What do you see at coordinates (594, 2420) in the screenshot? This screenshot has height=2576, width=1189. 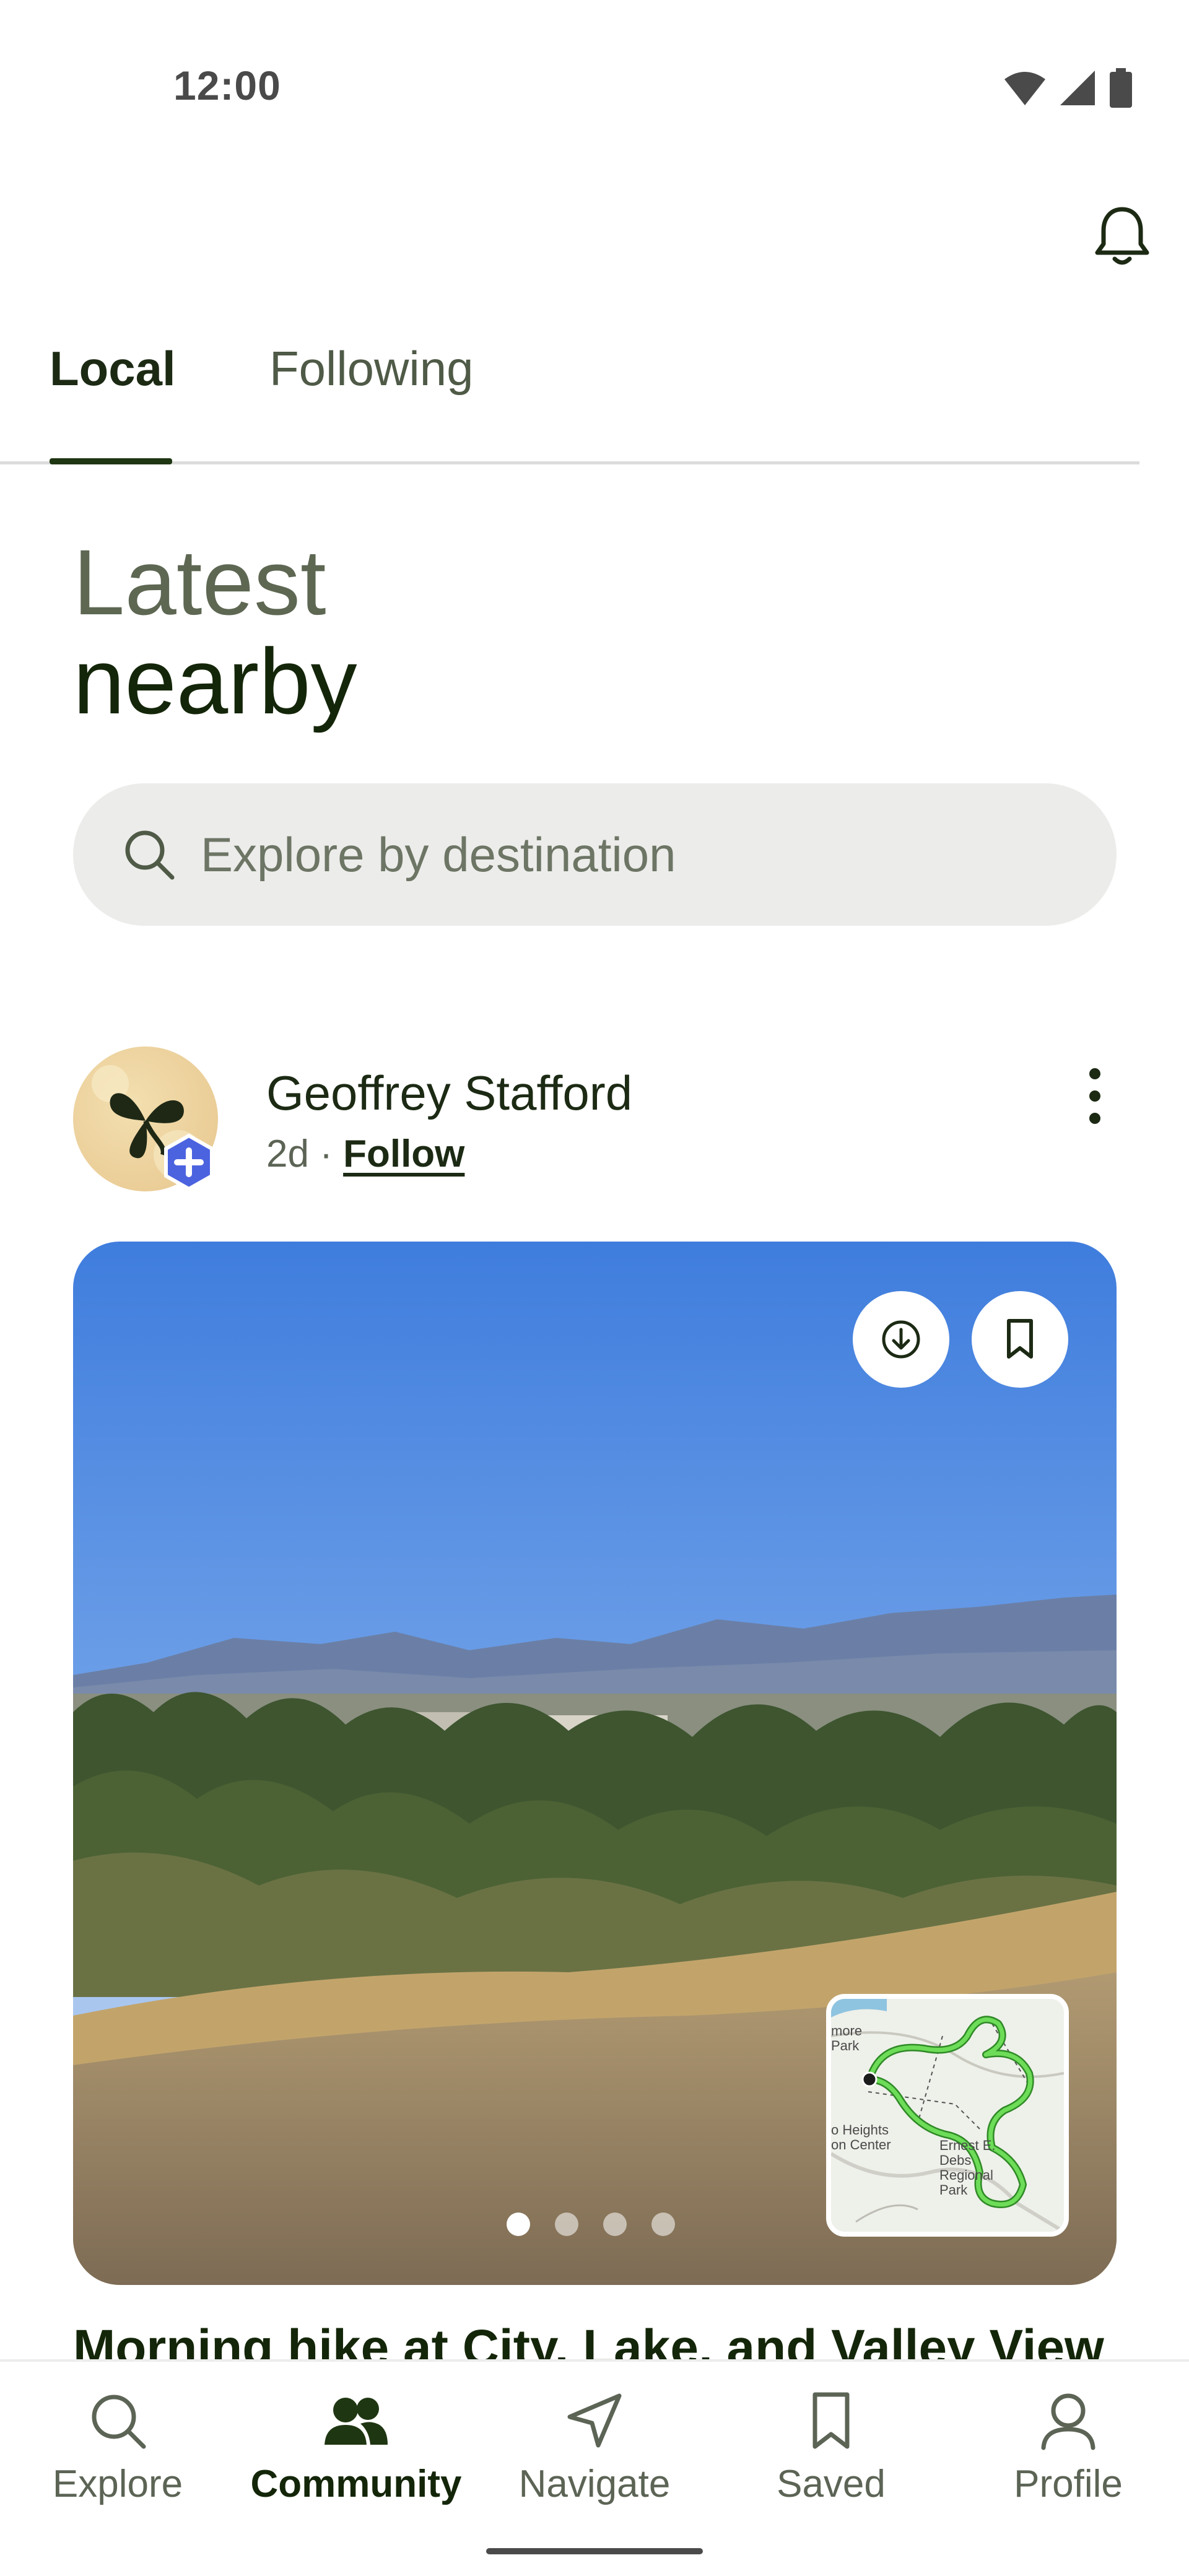 I see `navigate-icon` at bounding box center [594, 2420].